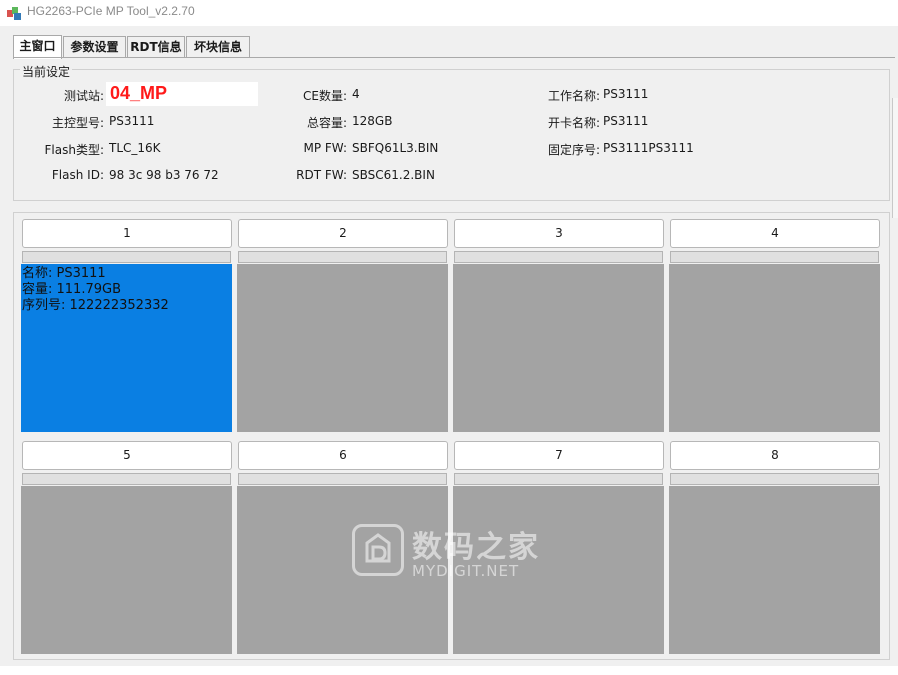  Describe the element at coordinates (126, 257) in the screenshot. I see `port-1-progress-bar` at that location.